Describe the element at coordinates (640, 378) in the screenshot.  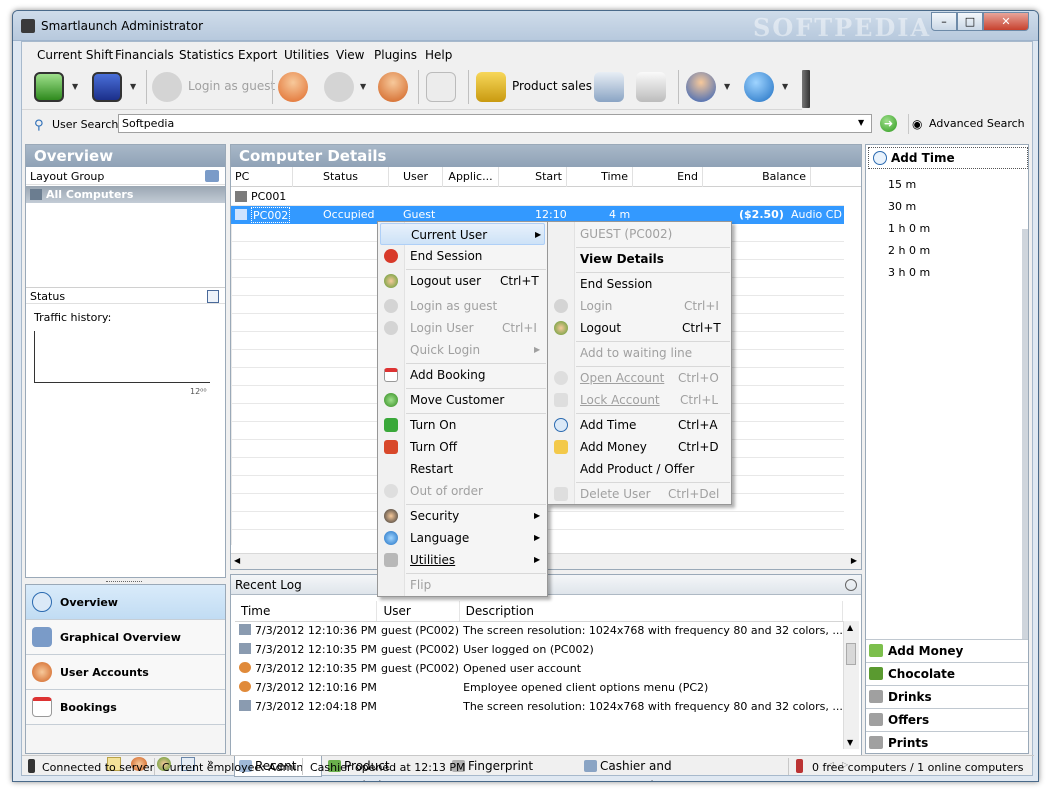
I see `menu-item-open-account: Open Account Ctrl+O` at that location.